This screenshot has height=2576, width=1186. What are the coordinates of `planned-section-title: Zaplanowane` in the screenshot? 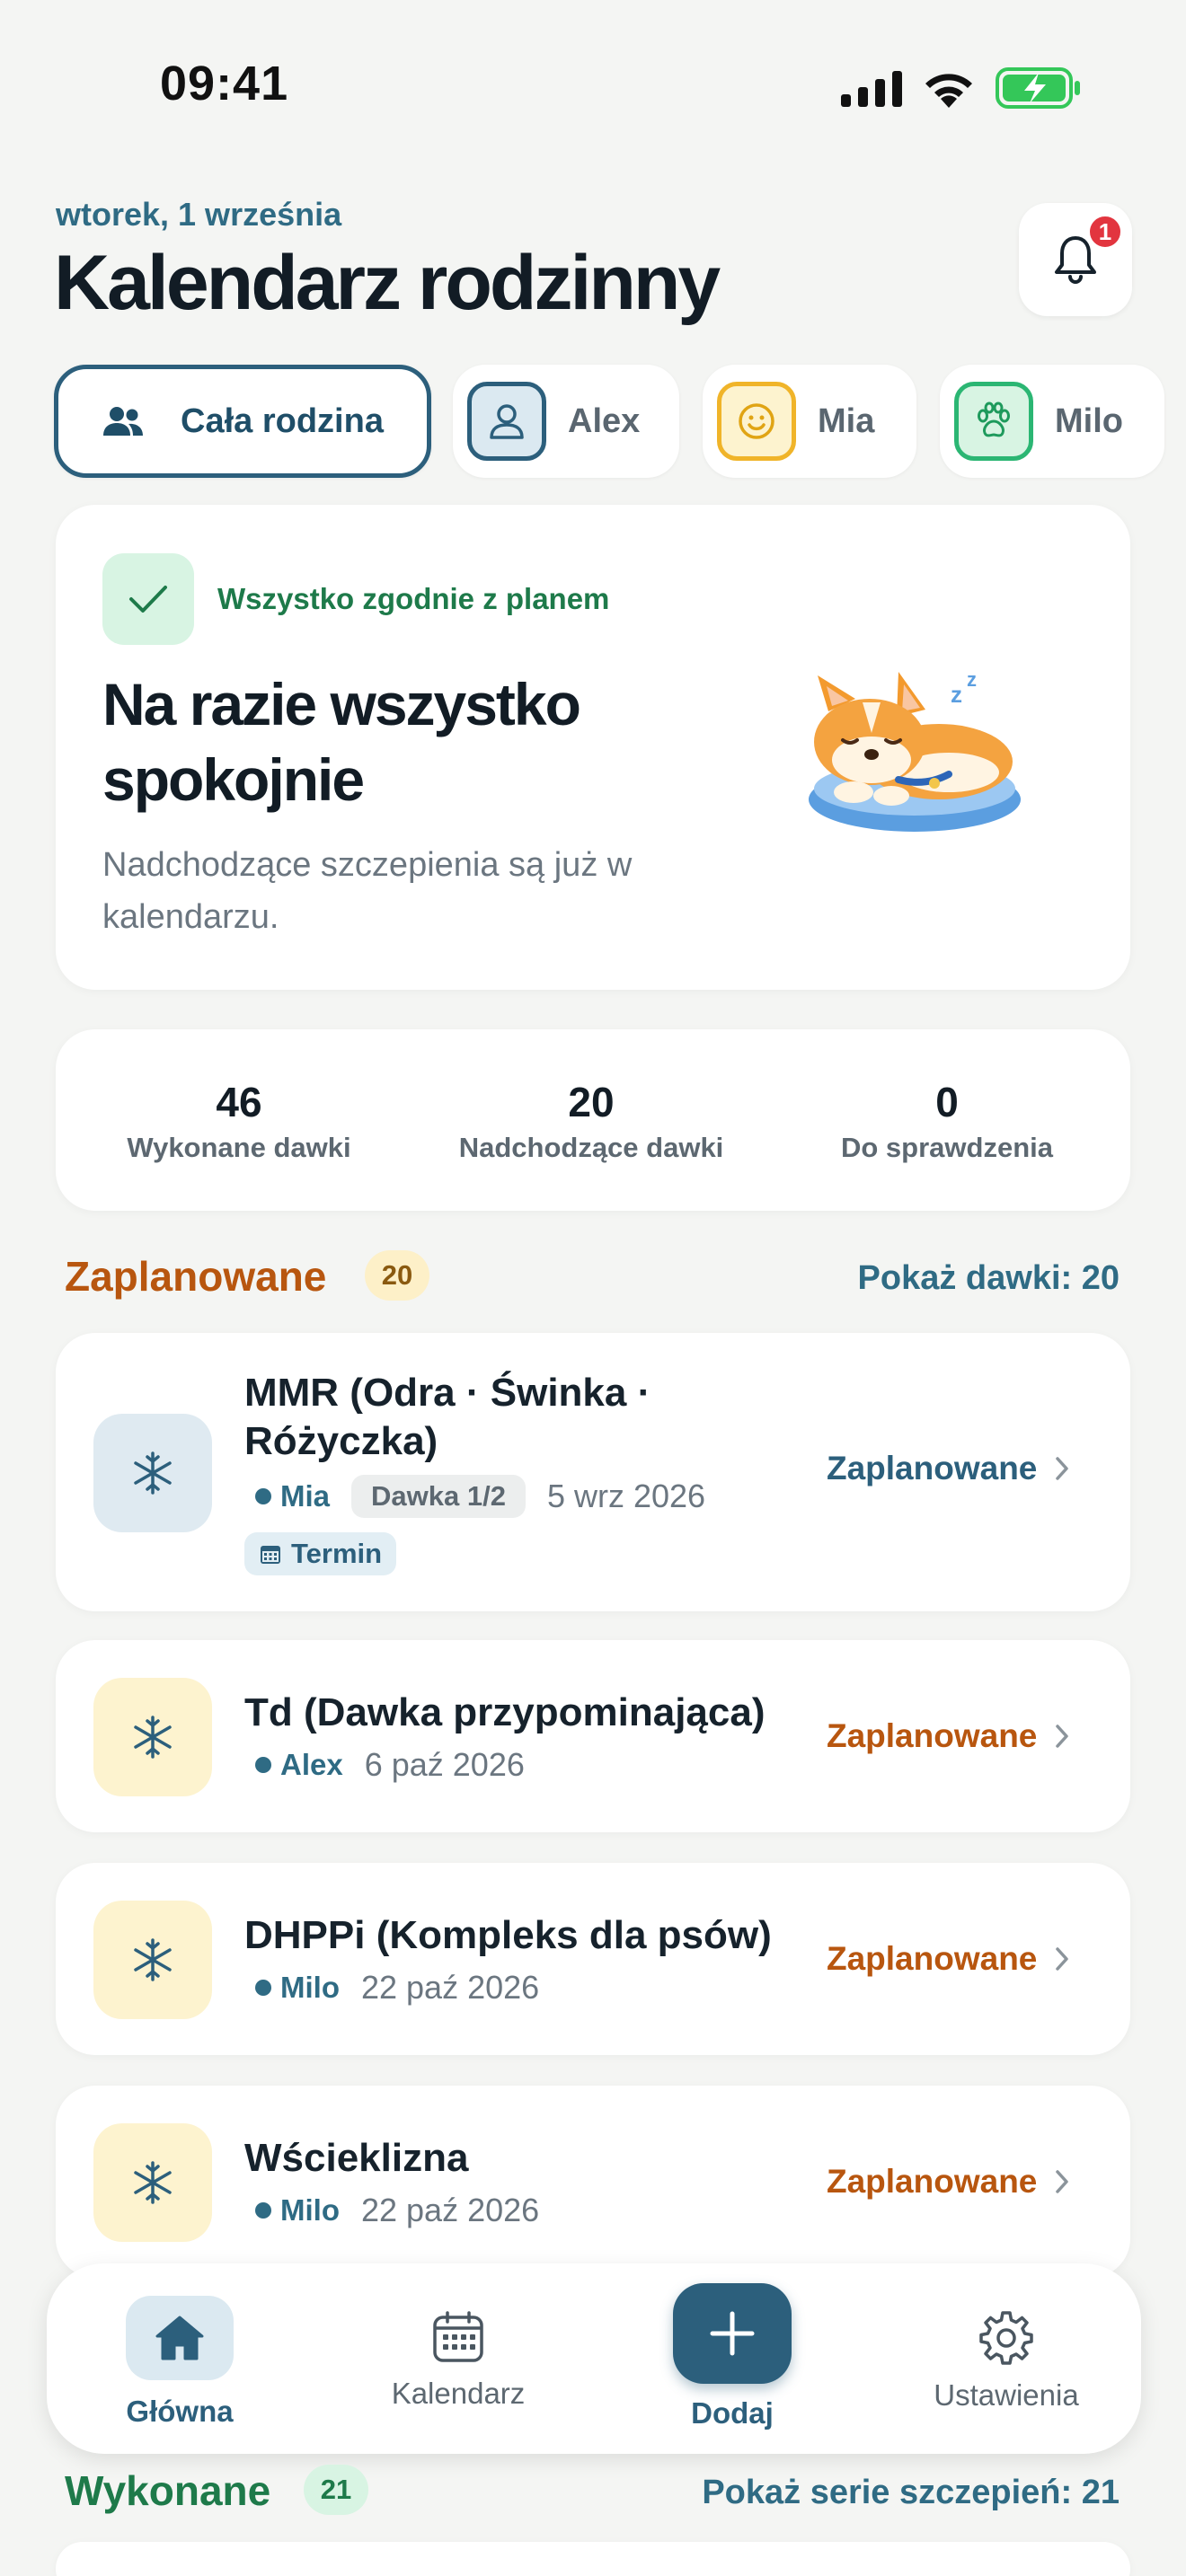 It's located at (196, 1276).